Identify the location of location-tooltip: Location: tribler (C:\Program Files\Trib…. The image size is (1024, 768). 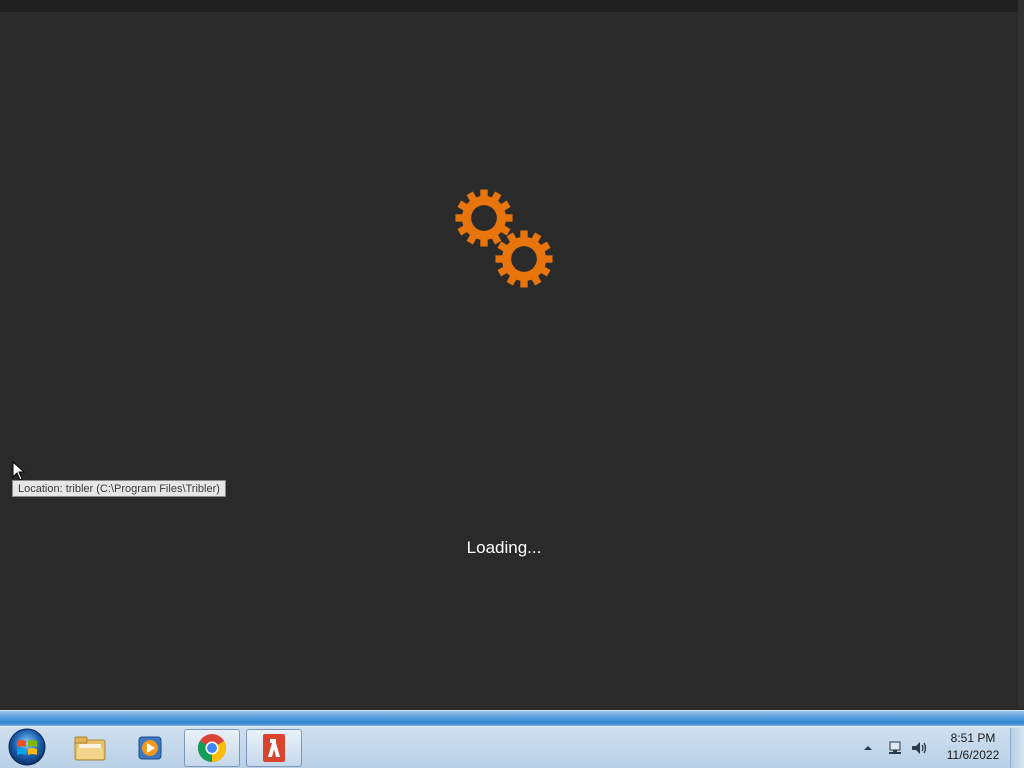
(119, 488).